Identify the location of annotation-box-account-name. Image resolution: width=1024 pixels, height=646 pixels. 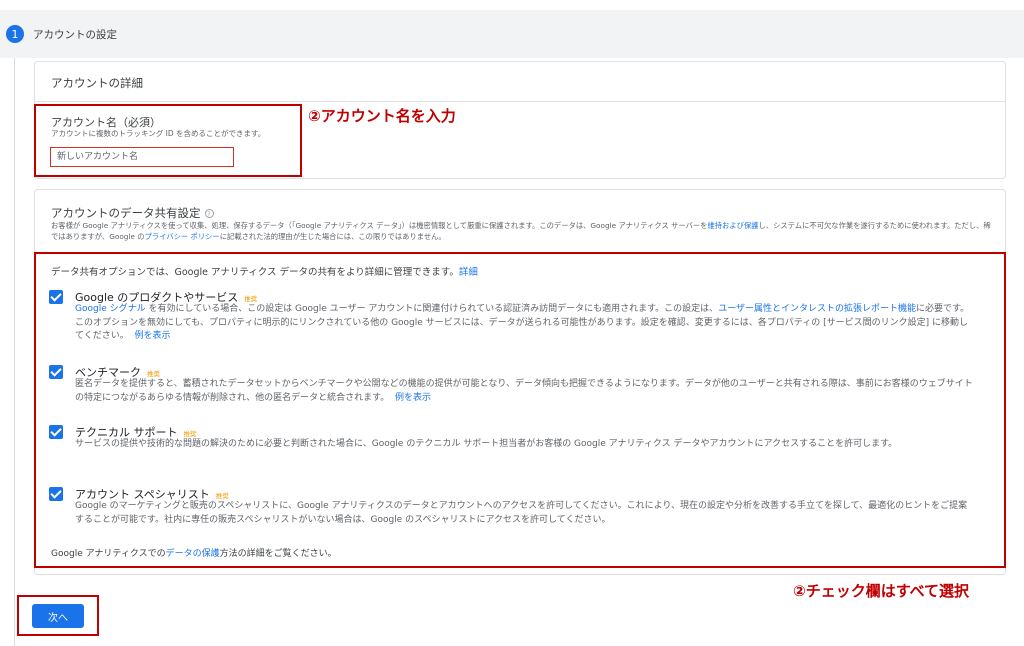
(168, 140).